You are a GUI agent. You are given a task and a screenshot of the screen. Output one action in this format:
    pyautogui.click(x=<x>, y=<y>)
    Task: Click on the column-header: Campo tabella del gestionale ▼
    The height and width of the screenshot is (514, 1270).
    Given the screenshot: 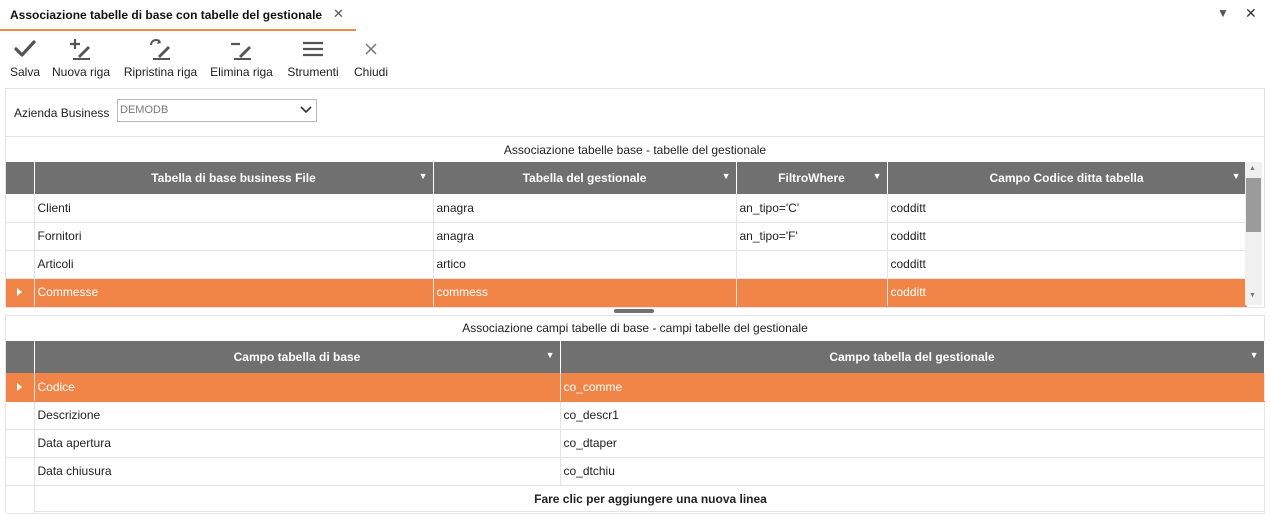 What is the action you would take?
    pyautogui.click(x=912, y=357)
    